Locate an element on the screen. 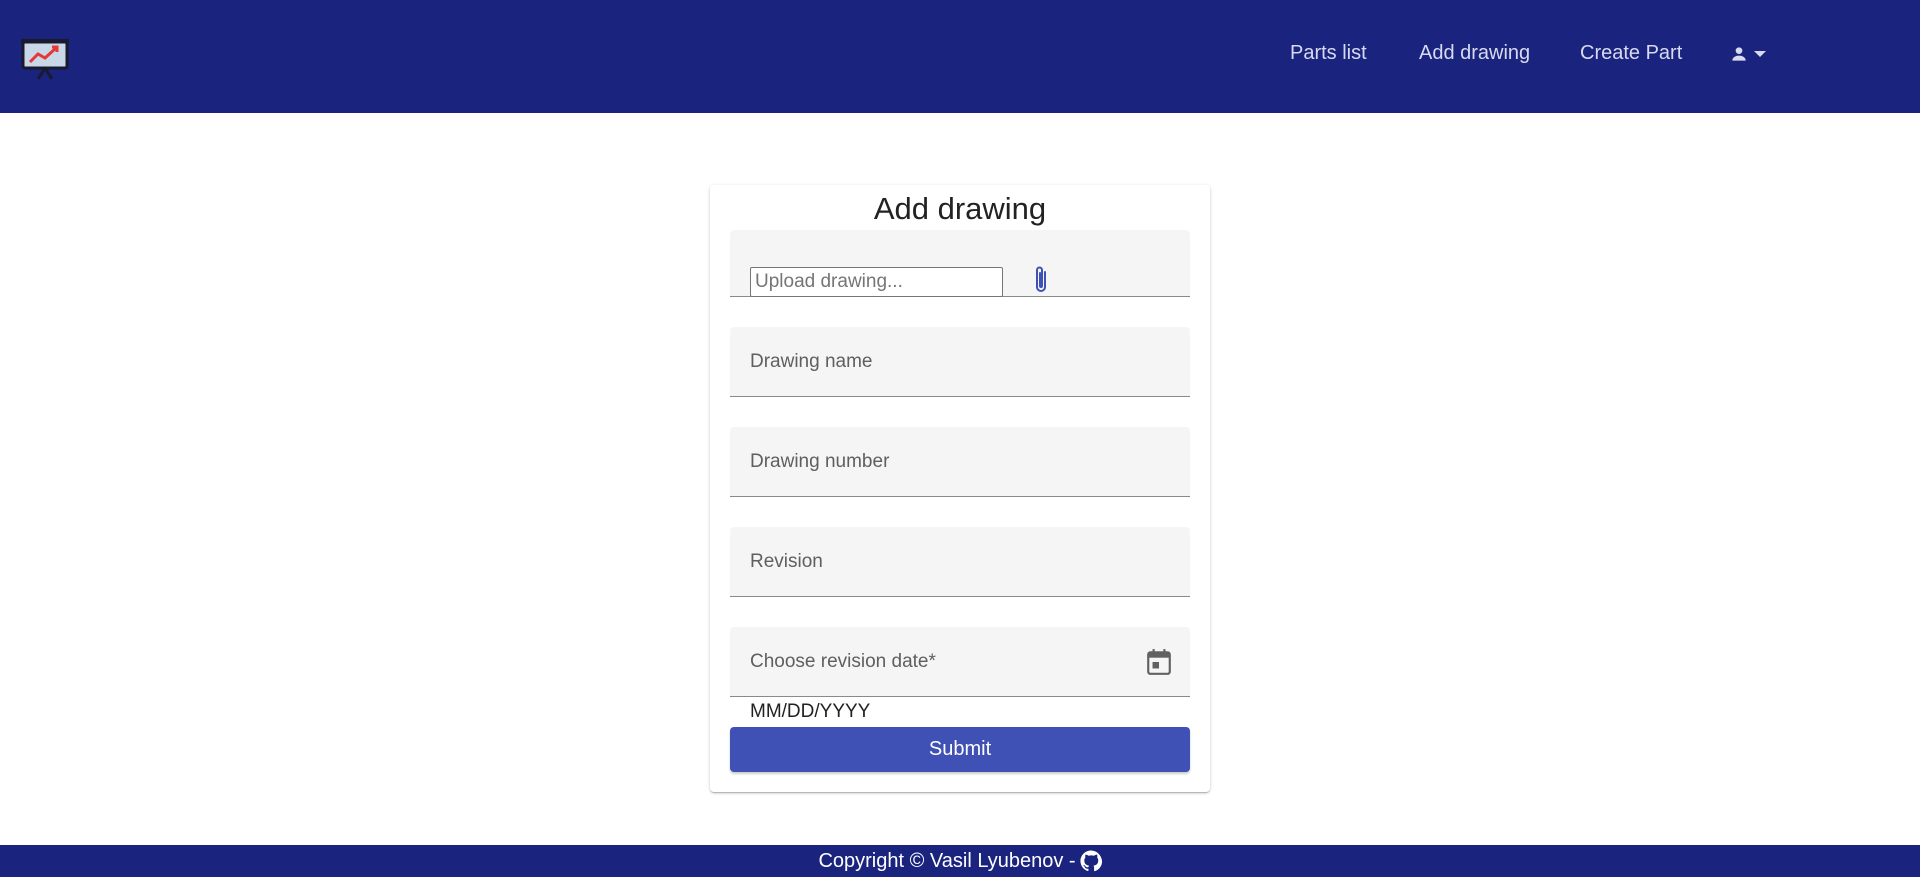 The image size is (1920, 877). footer: Copyright © Vasil Lyubenov - is located at coordinates (960, 861).